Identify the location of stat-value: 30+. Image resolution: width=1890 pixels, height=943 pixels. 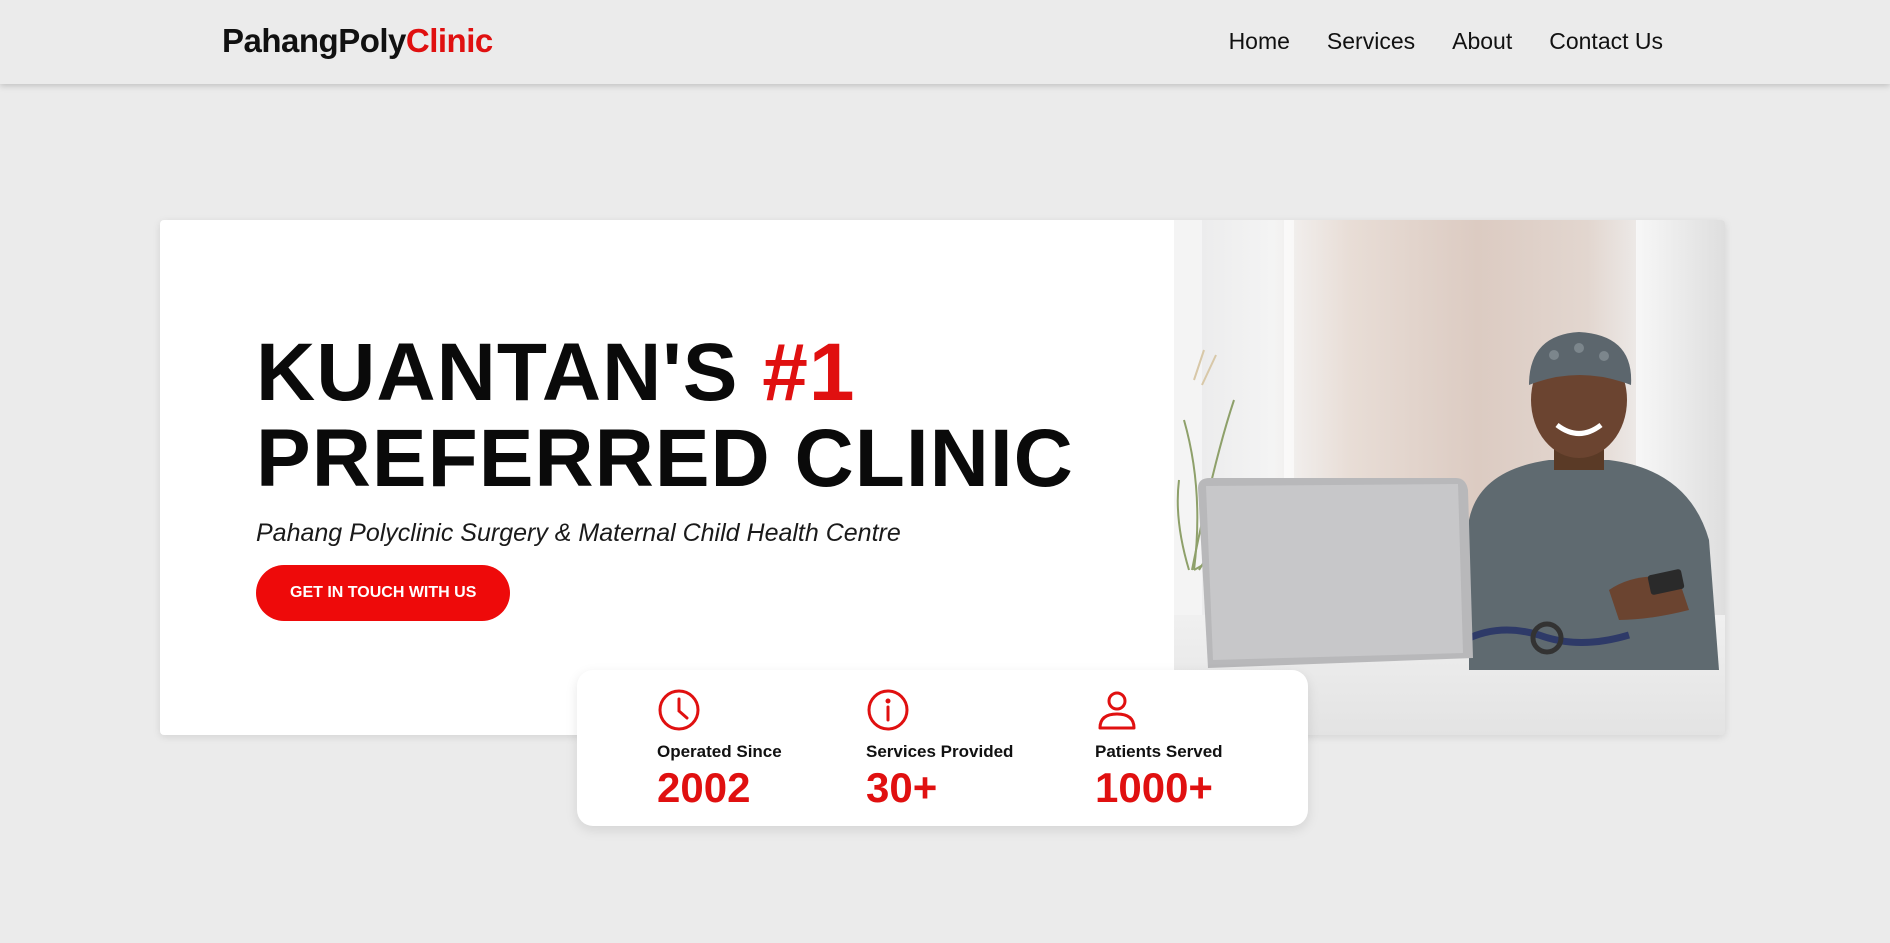
(902, 787).